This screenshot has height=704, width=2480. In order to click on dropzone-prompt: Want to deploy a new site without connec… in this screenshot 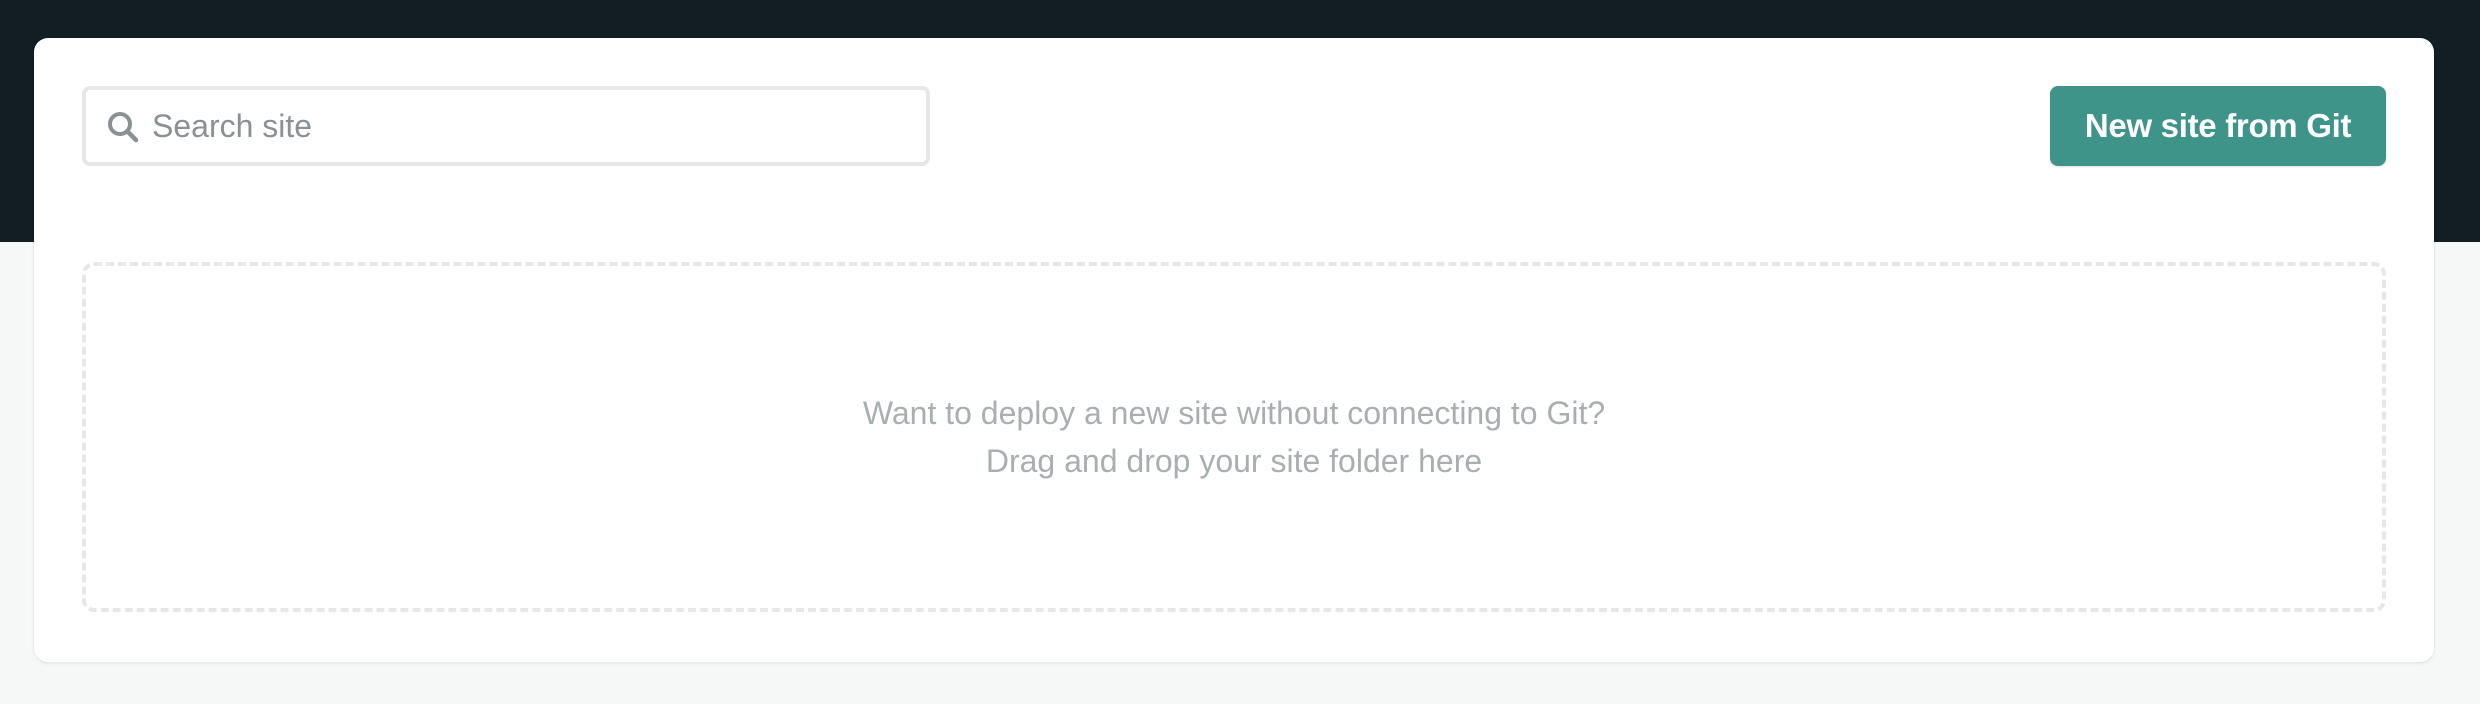, I will do `click(1234, 413)`.